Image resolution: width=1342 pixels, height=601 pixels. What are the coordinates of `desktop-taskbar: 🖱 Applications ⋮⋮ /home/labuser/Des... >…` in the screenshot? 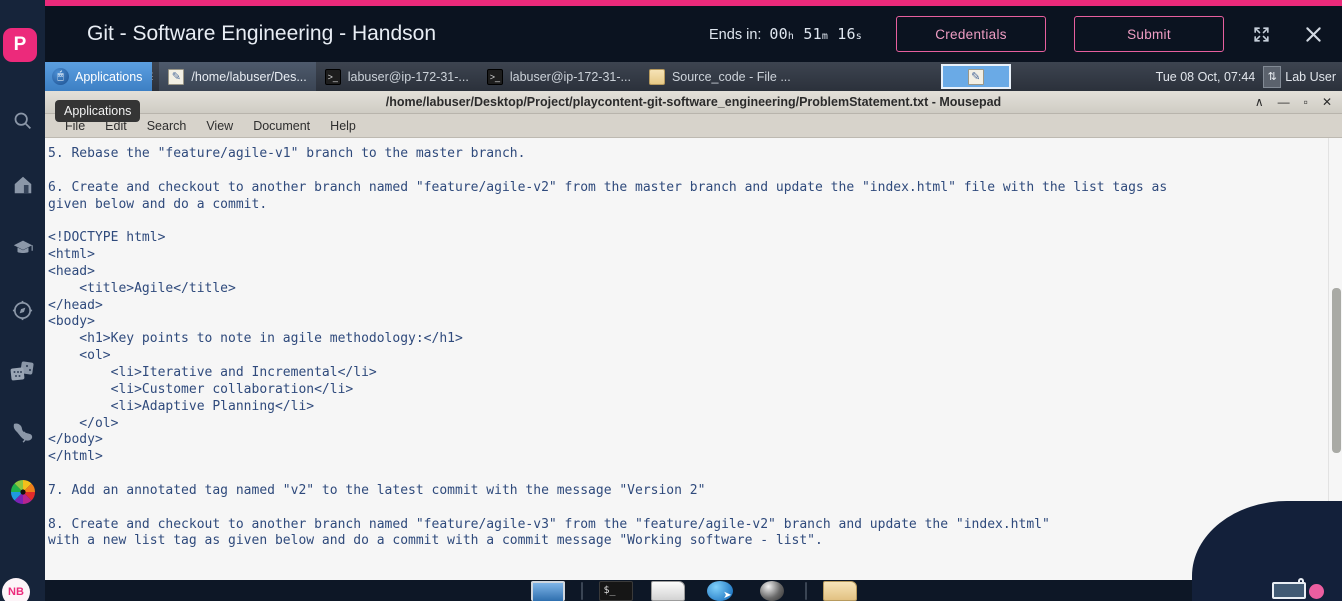 It's located at (693, 76).